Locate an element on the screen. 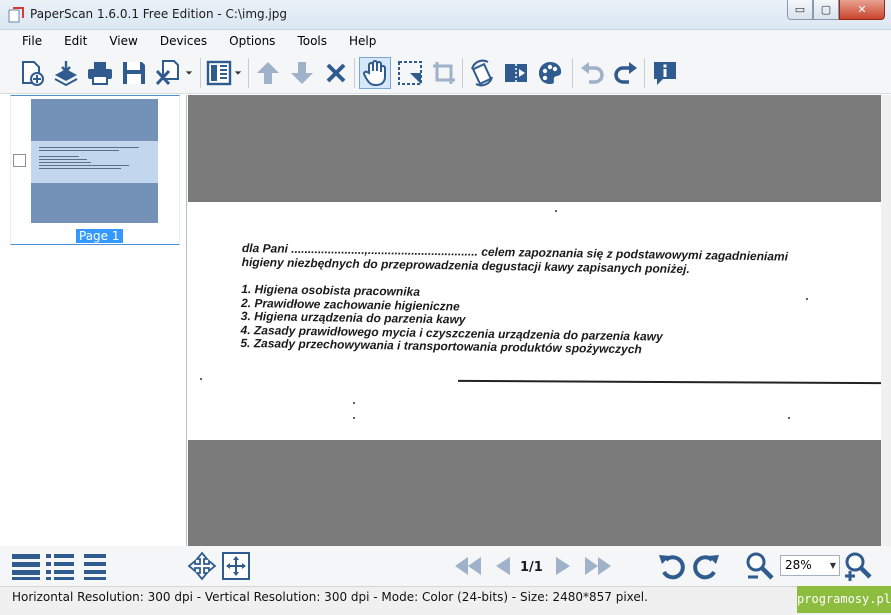 The width and height of the screenshot is (891, 615). move-icon is located at coordinates (202, 566).